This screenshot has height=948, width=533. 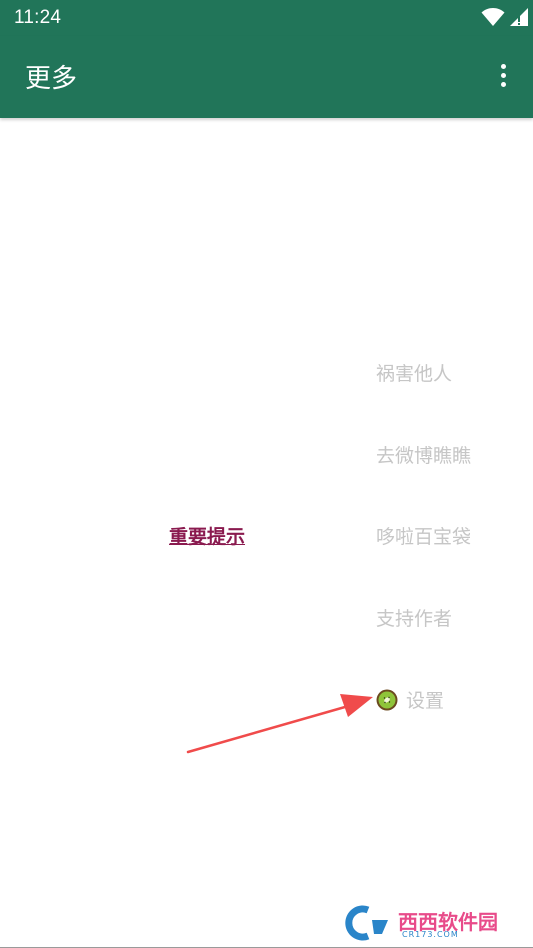 I want to click on status-time: 11:24, so click(x=38, y=17).